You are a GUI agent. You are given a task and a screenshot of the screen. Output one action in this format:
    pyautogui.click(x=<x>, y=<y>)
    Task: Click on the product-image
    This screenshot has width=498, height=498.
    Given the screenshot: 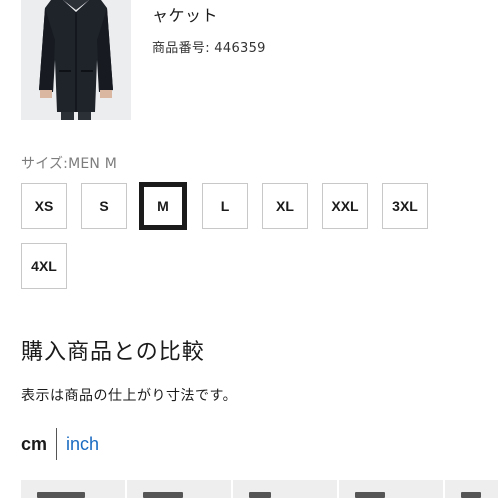 What is the action you would take?
    pyautogui.click(x=76, y=60)
    